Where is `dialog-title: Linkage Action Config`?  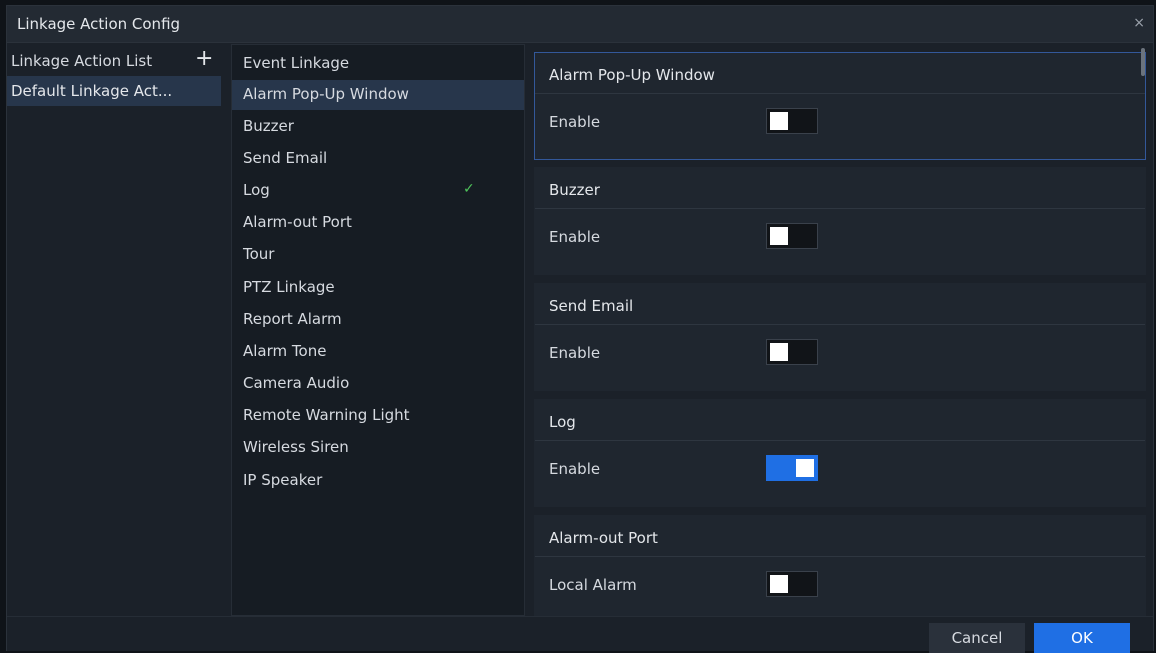 dialog-title: Linkage Action Config is located at coordinates (99, 24).